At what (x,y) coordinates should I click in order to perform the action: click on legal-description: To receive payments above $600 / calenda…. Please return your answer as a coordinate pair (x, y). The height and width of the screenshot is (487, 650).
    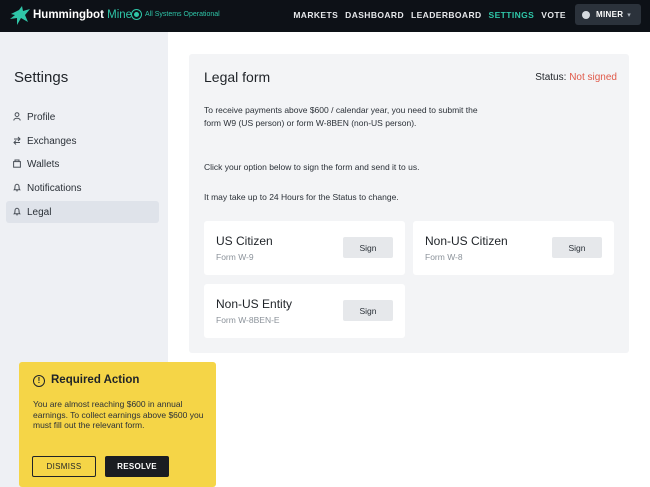
    Looking at the image, I should click on (341, 116).